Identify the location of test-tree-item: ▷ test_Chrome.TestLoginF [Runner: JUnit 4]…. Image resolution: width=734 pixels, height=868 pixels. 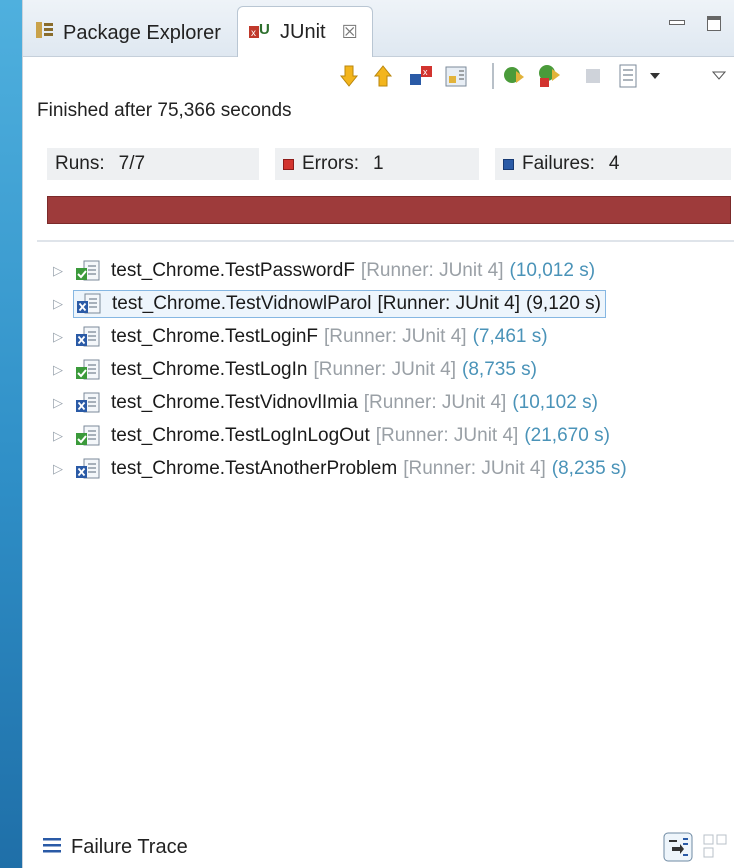
(393, 336).